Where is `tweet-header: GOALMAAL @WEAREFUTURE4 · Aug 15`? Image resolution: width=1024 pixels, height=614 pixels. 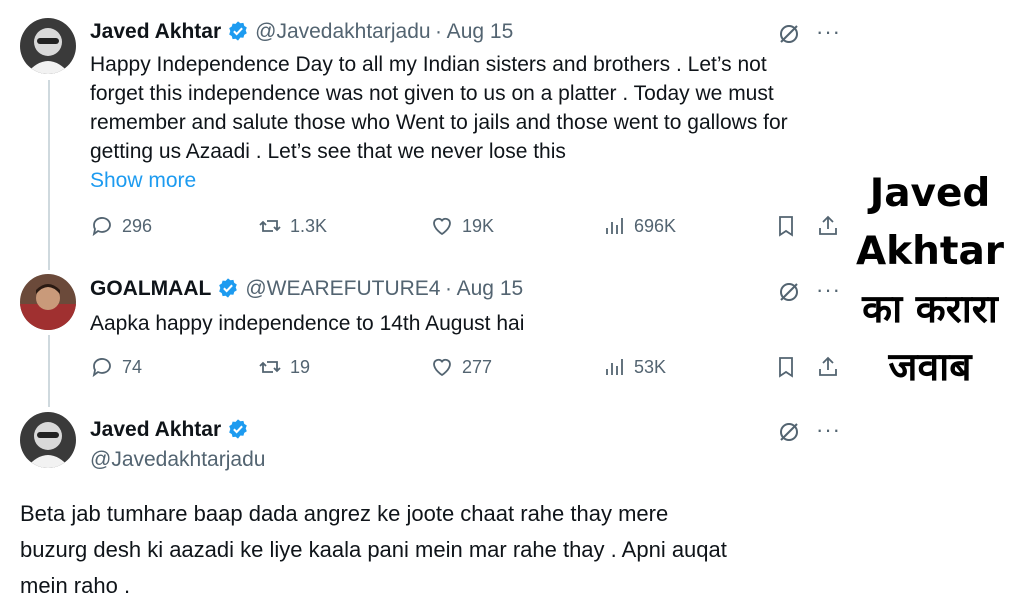
tweet-header: GOALMAAL @WEAREFUTURE4 · Aug 15 is located at coordinates (306, 289).